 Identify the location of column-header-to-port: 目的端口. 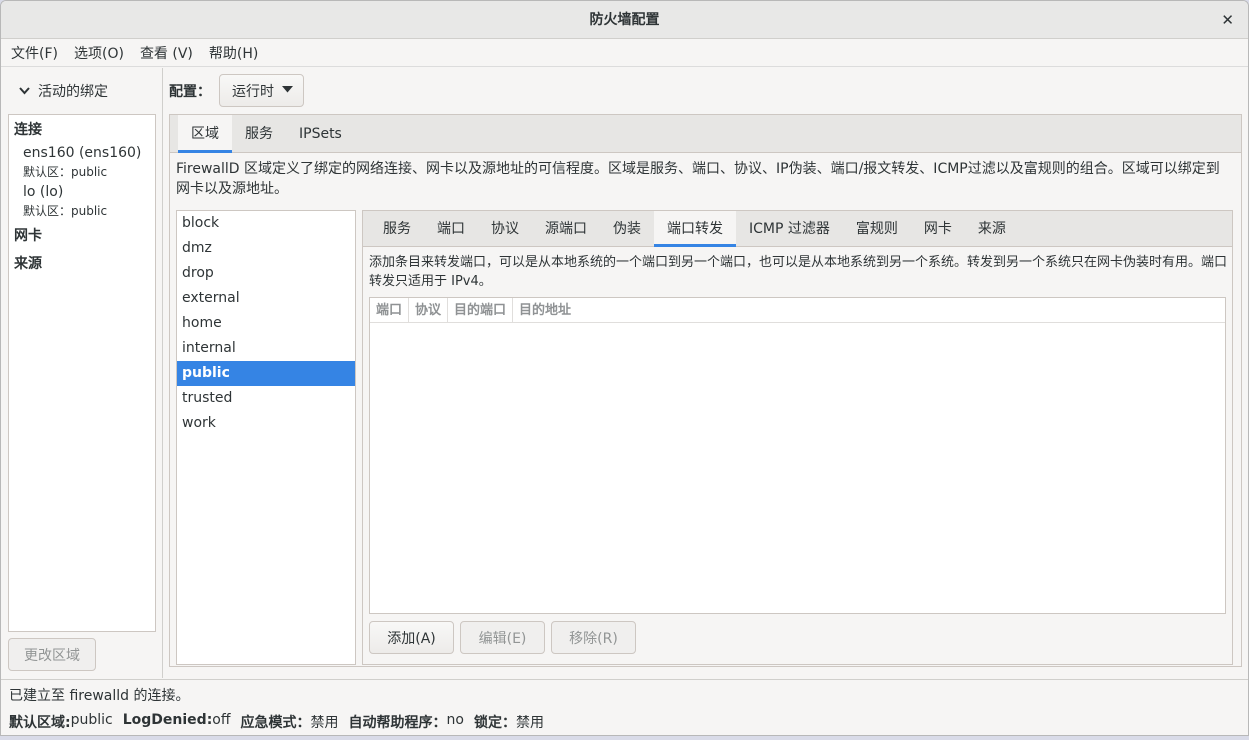
(481, 310).